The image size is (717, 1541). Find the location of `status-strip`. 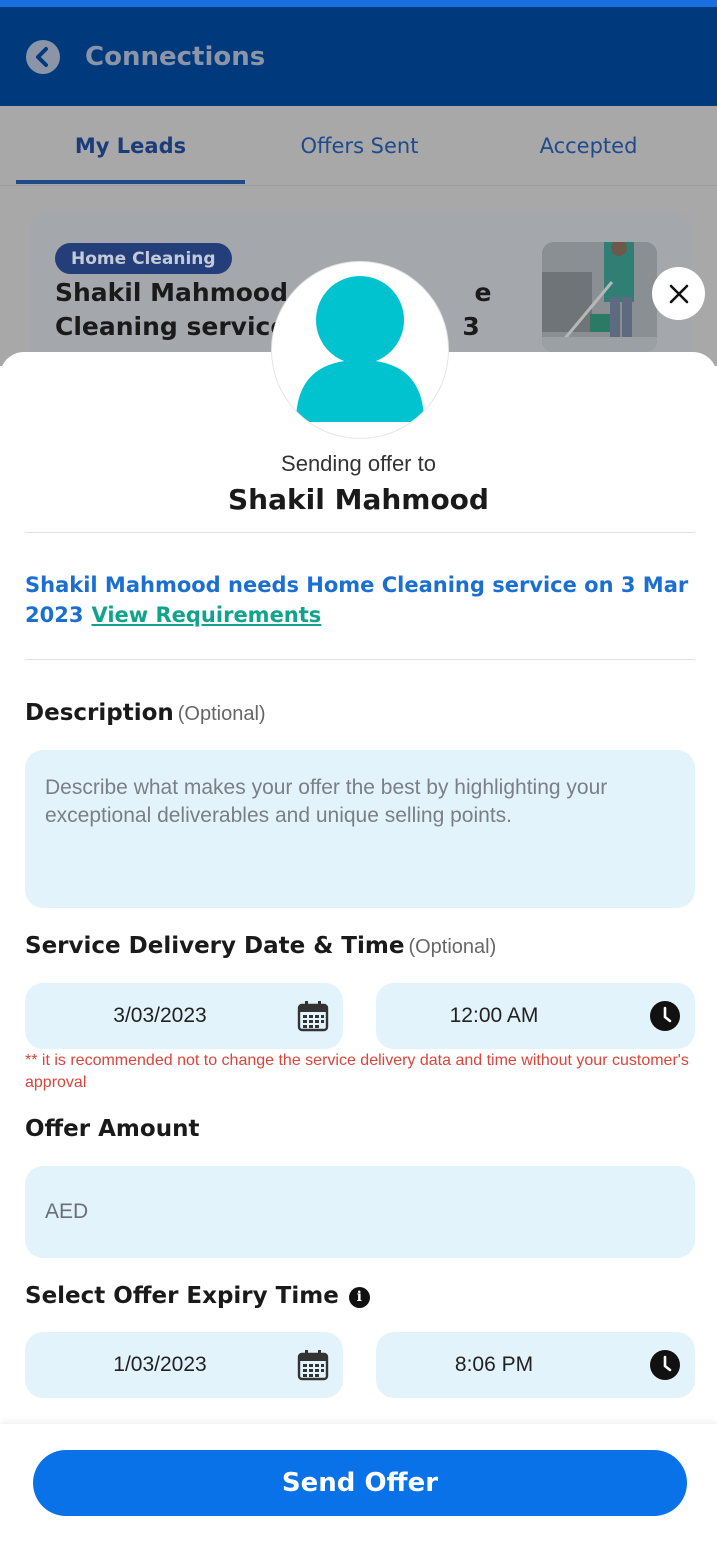

status-strip is located at coordinates (358, 3).